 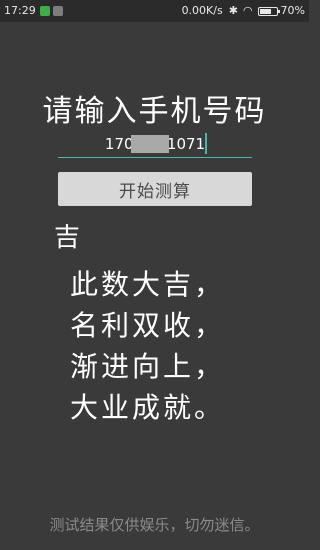 What do you see at coordinates (147, 346) in the screenshot?
I see `fortune-poem: 此数大吉， 名利双收， 渐进向上， 大业成就。` at bounding box center [147, 346].